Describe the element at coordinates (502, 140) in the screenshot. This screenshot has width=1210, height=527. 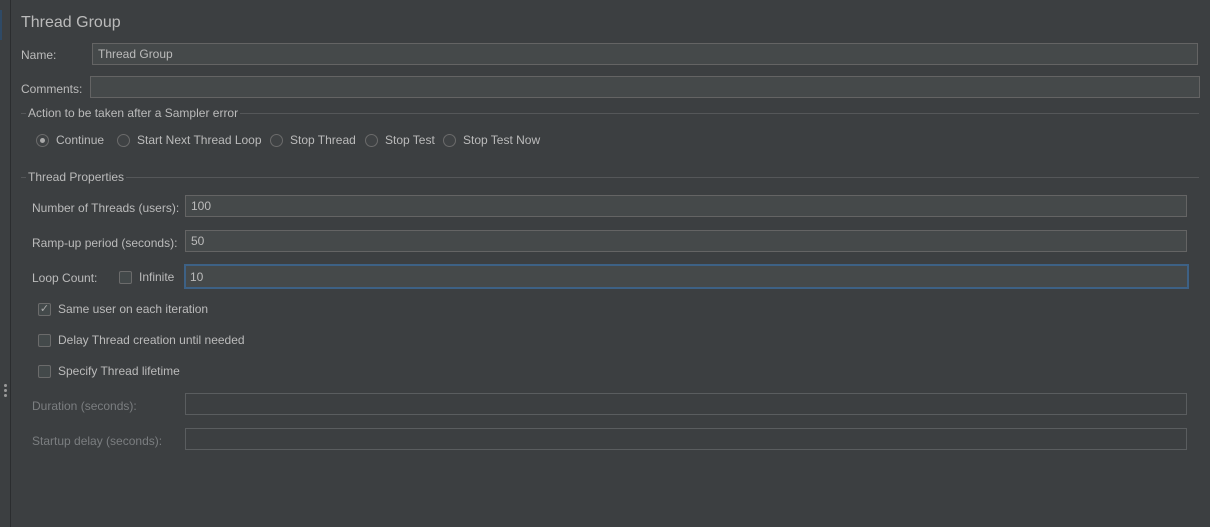
I see `radio-label: Stop Test Now` at that location.